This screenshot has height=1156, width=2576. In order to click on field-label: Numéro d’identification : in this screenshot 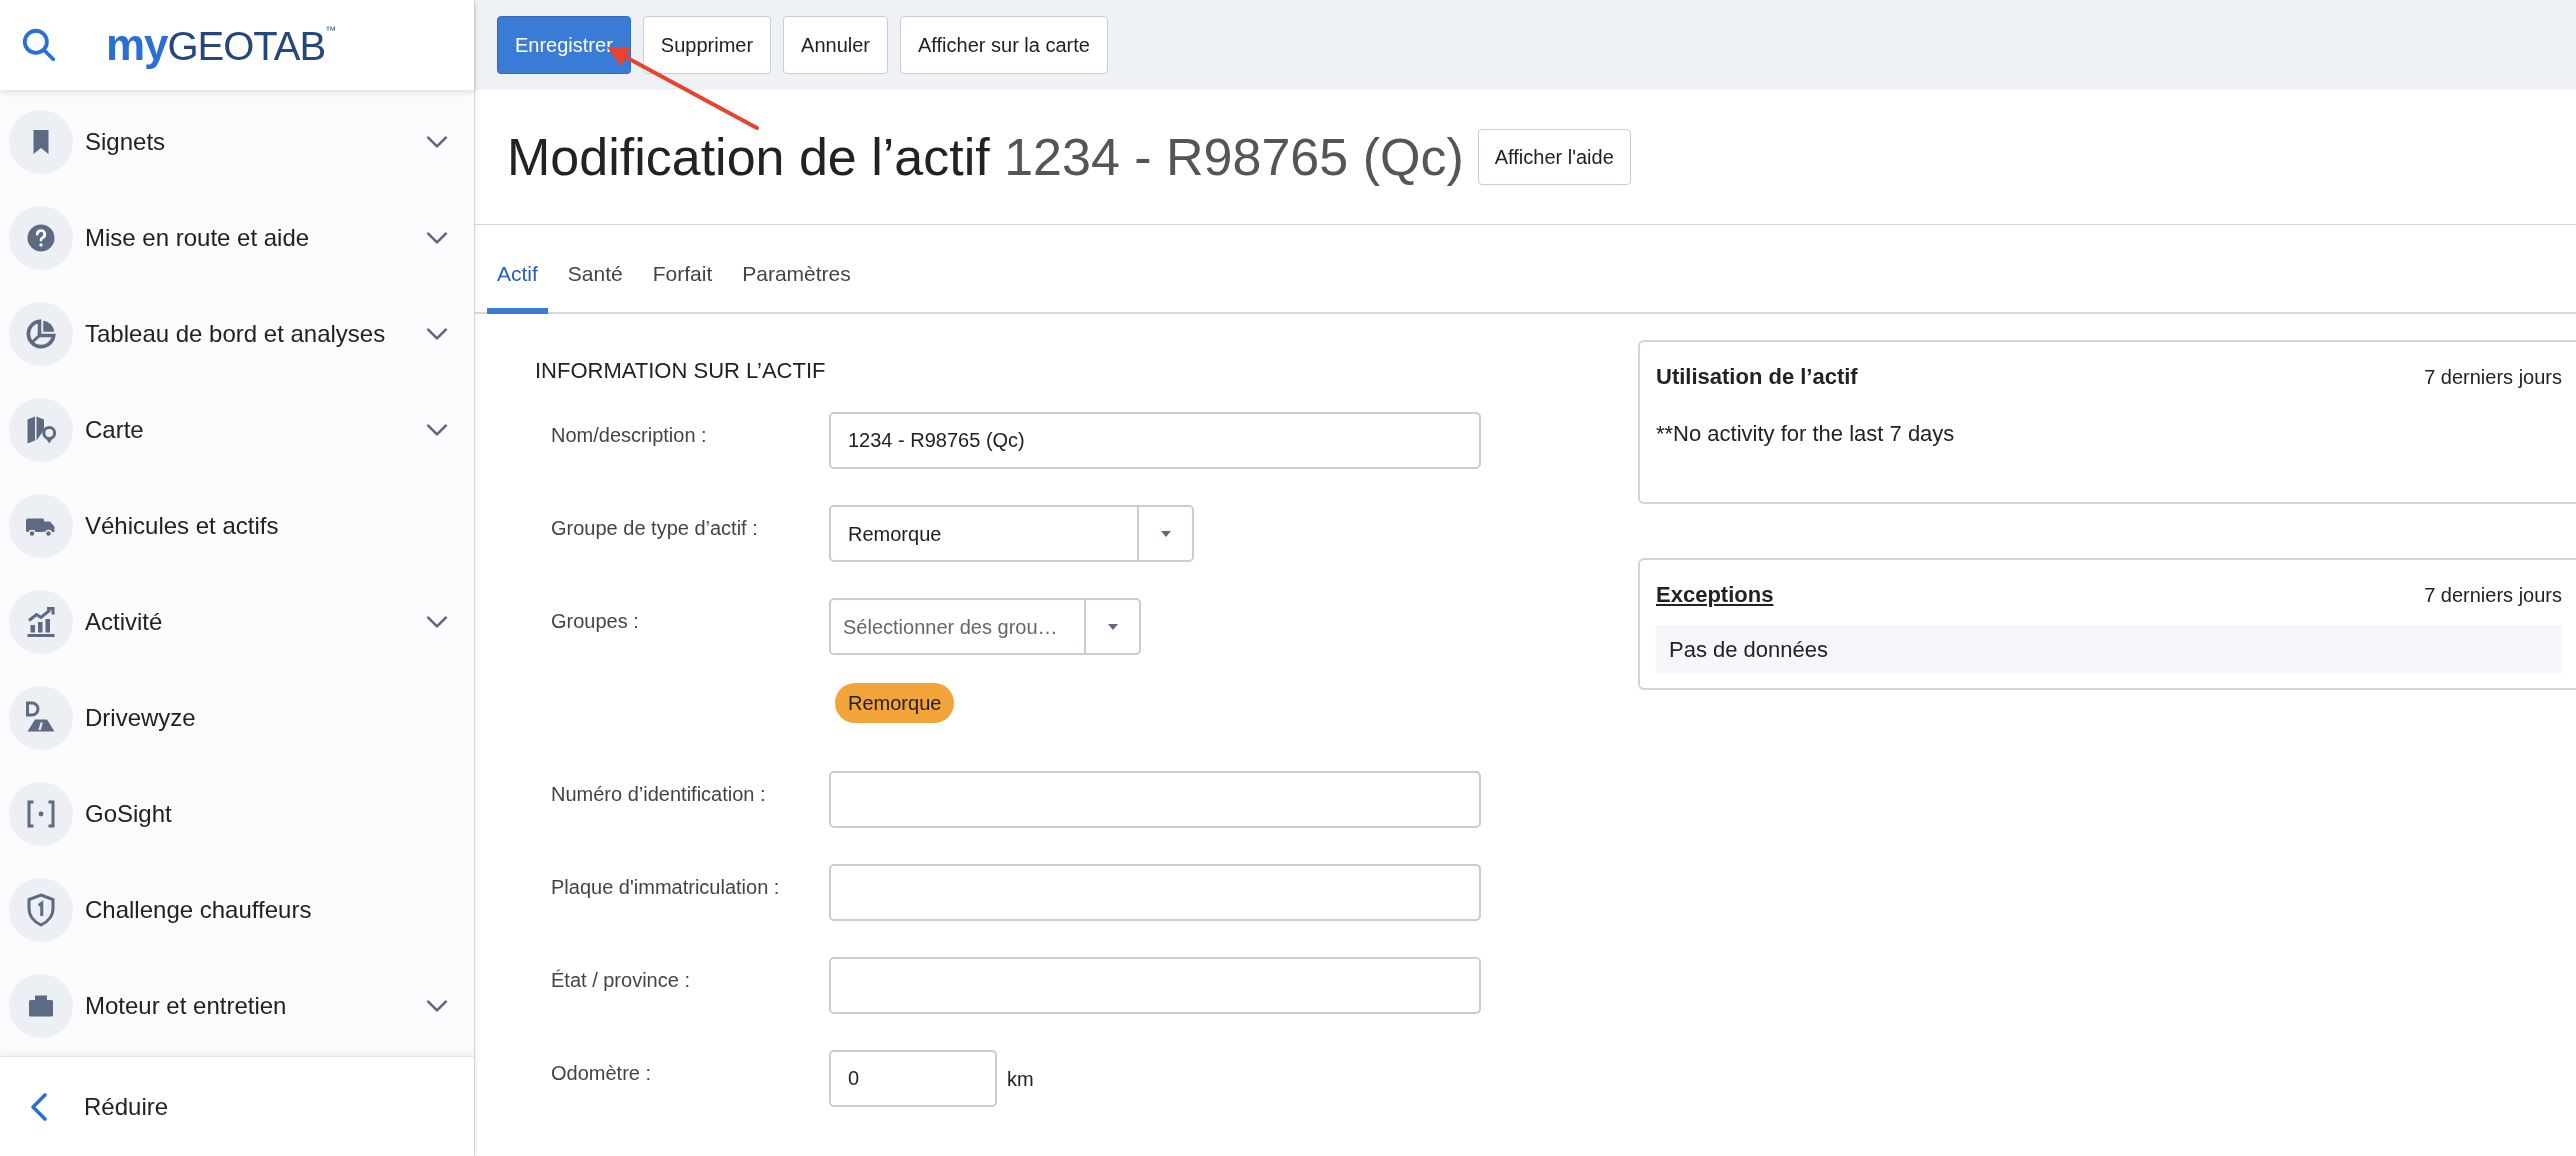, I will do `click(658, 794)`.